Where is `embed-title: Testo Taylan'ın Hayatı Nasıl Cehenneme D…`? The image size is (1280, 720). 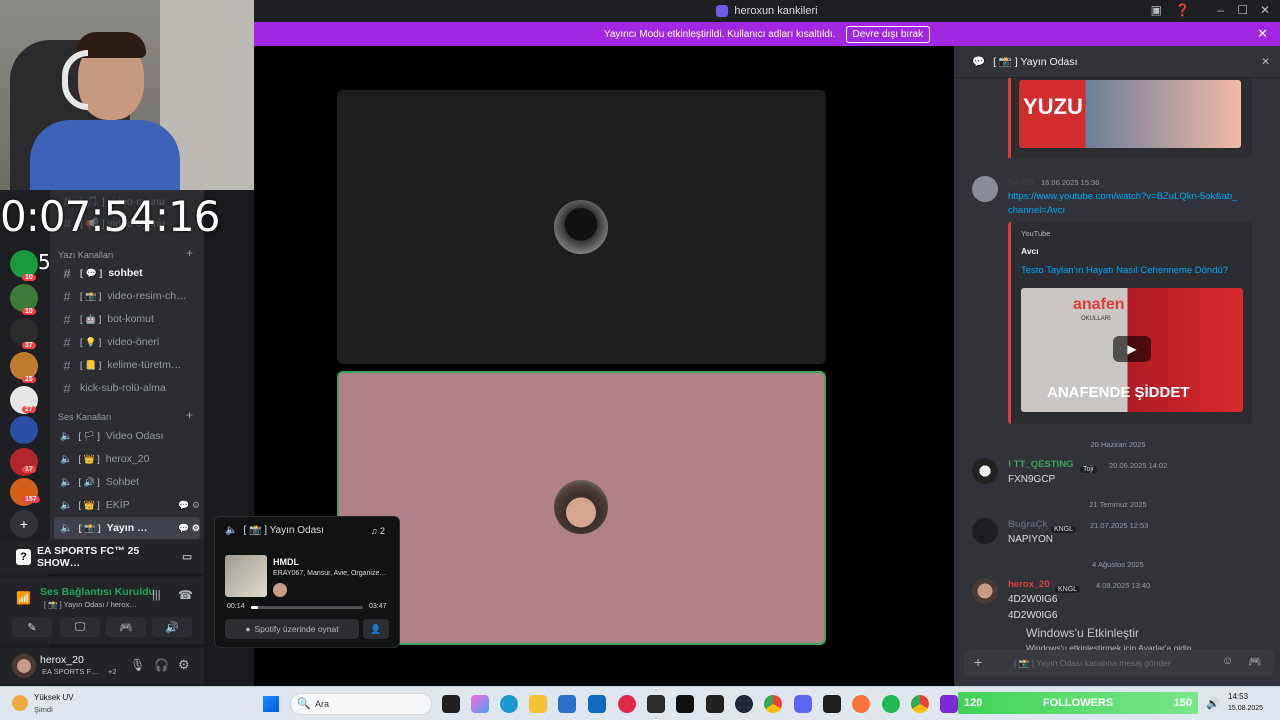 embed-title: Testo Taylan'ın Hayatı Nasıl Cehenneme D… is located at coordinates (1124, 270).